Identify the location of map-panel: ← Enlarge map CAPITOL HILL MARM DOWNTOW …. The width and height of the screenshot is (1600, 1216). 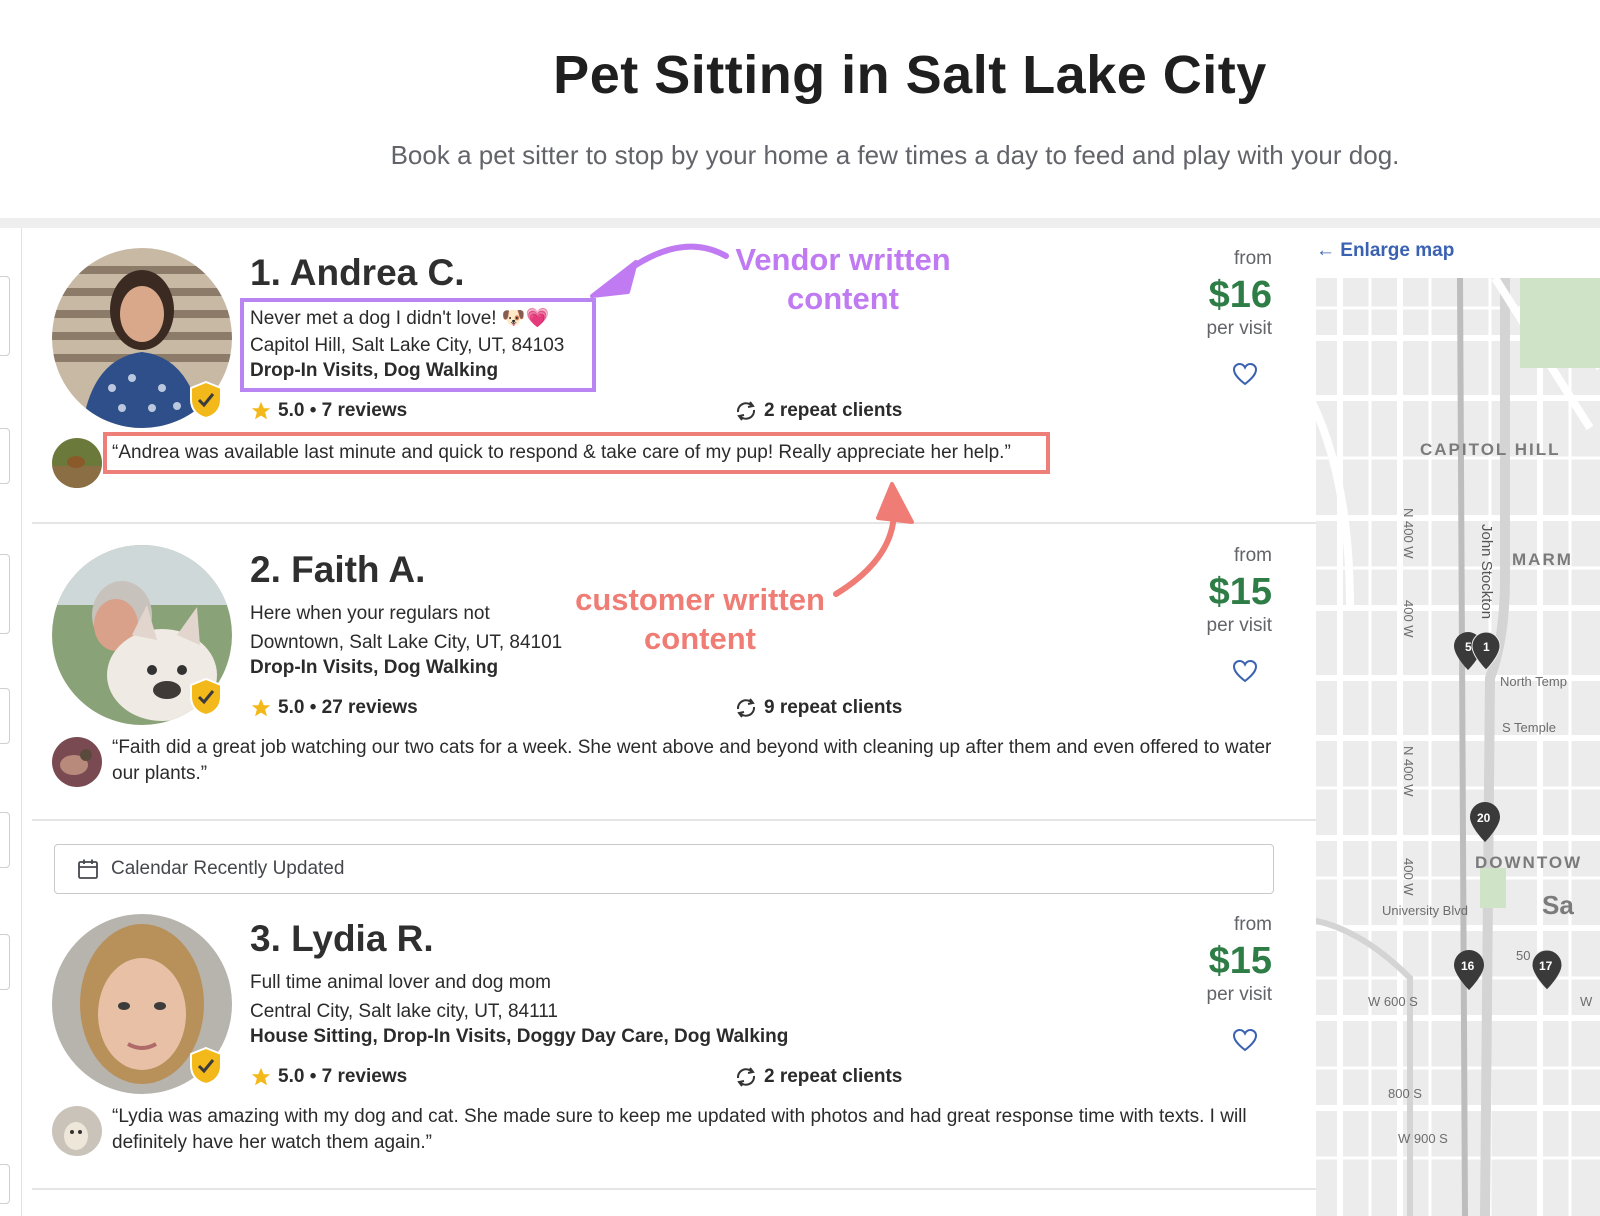
(1458, 722).